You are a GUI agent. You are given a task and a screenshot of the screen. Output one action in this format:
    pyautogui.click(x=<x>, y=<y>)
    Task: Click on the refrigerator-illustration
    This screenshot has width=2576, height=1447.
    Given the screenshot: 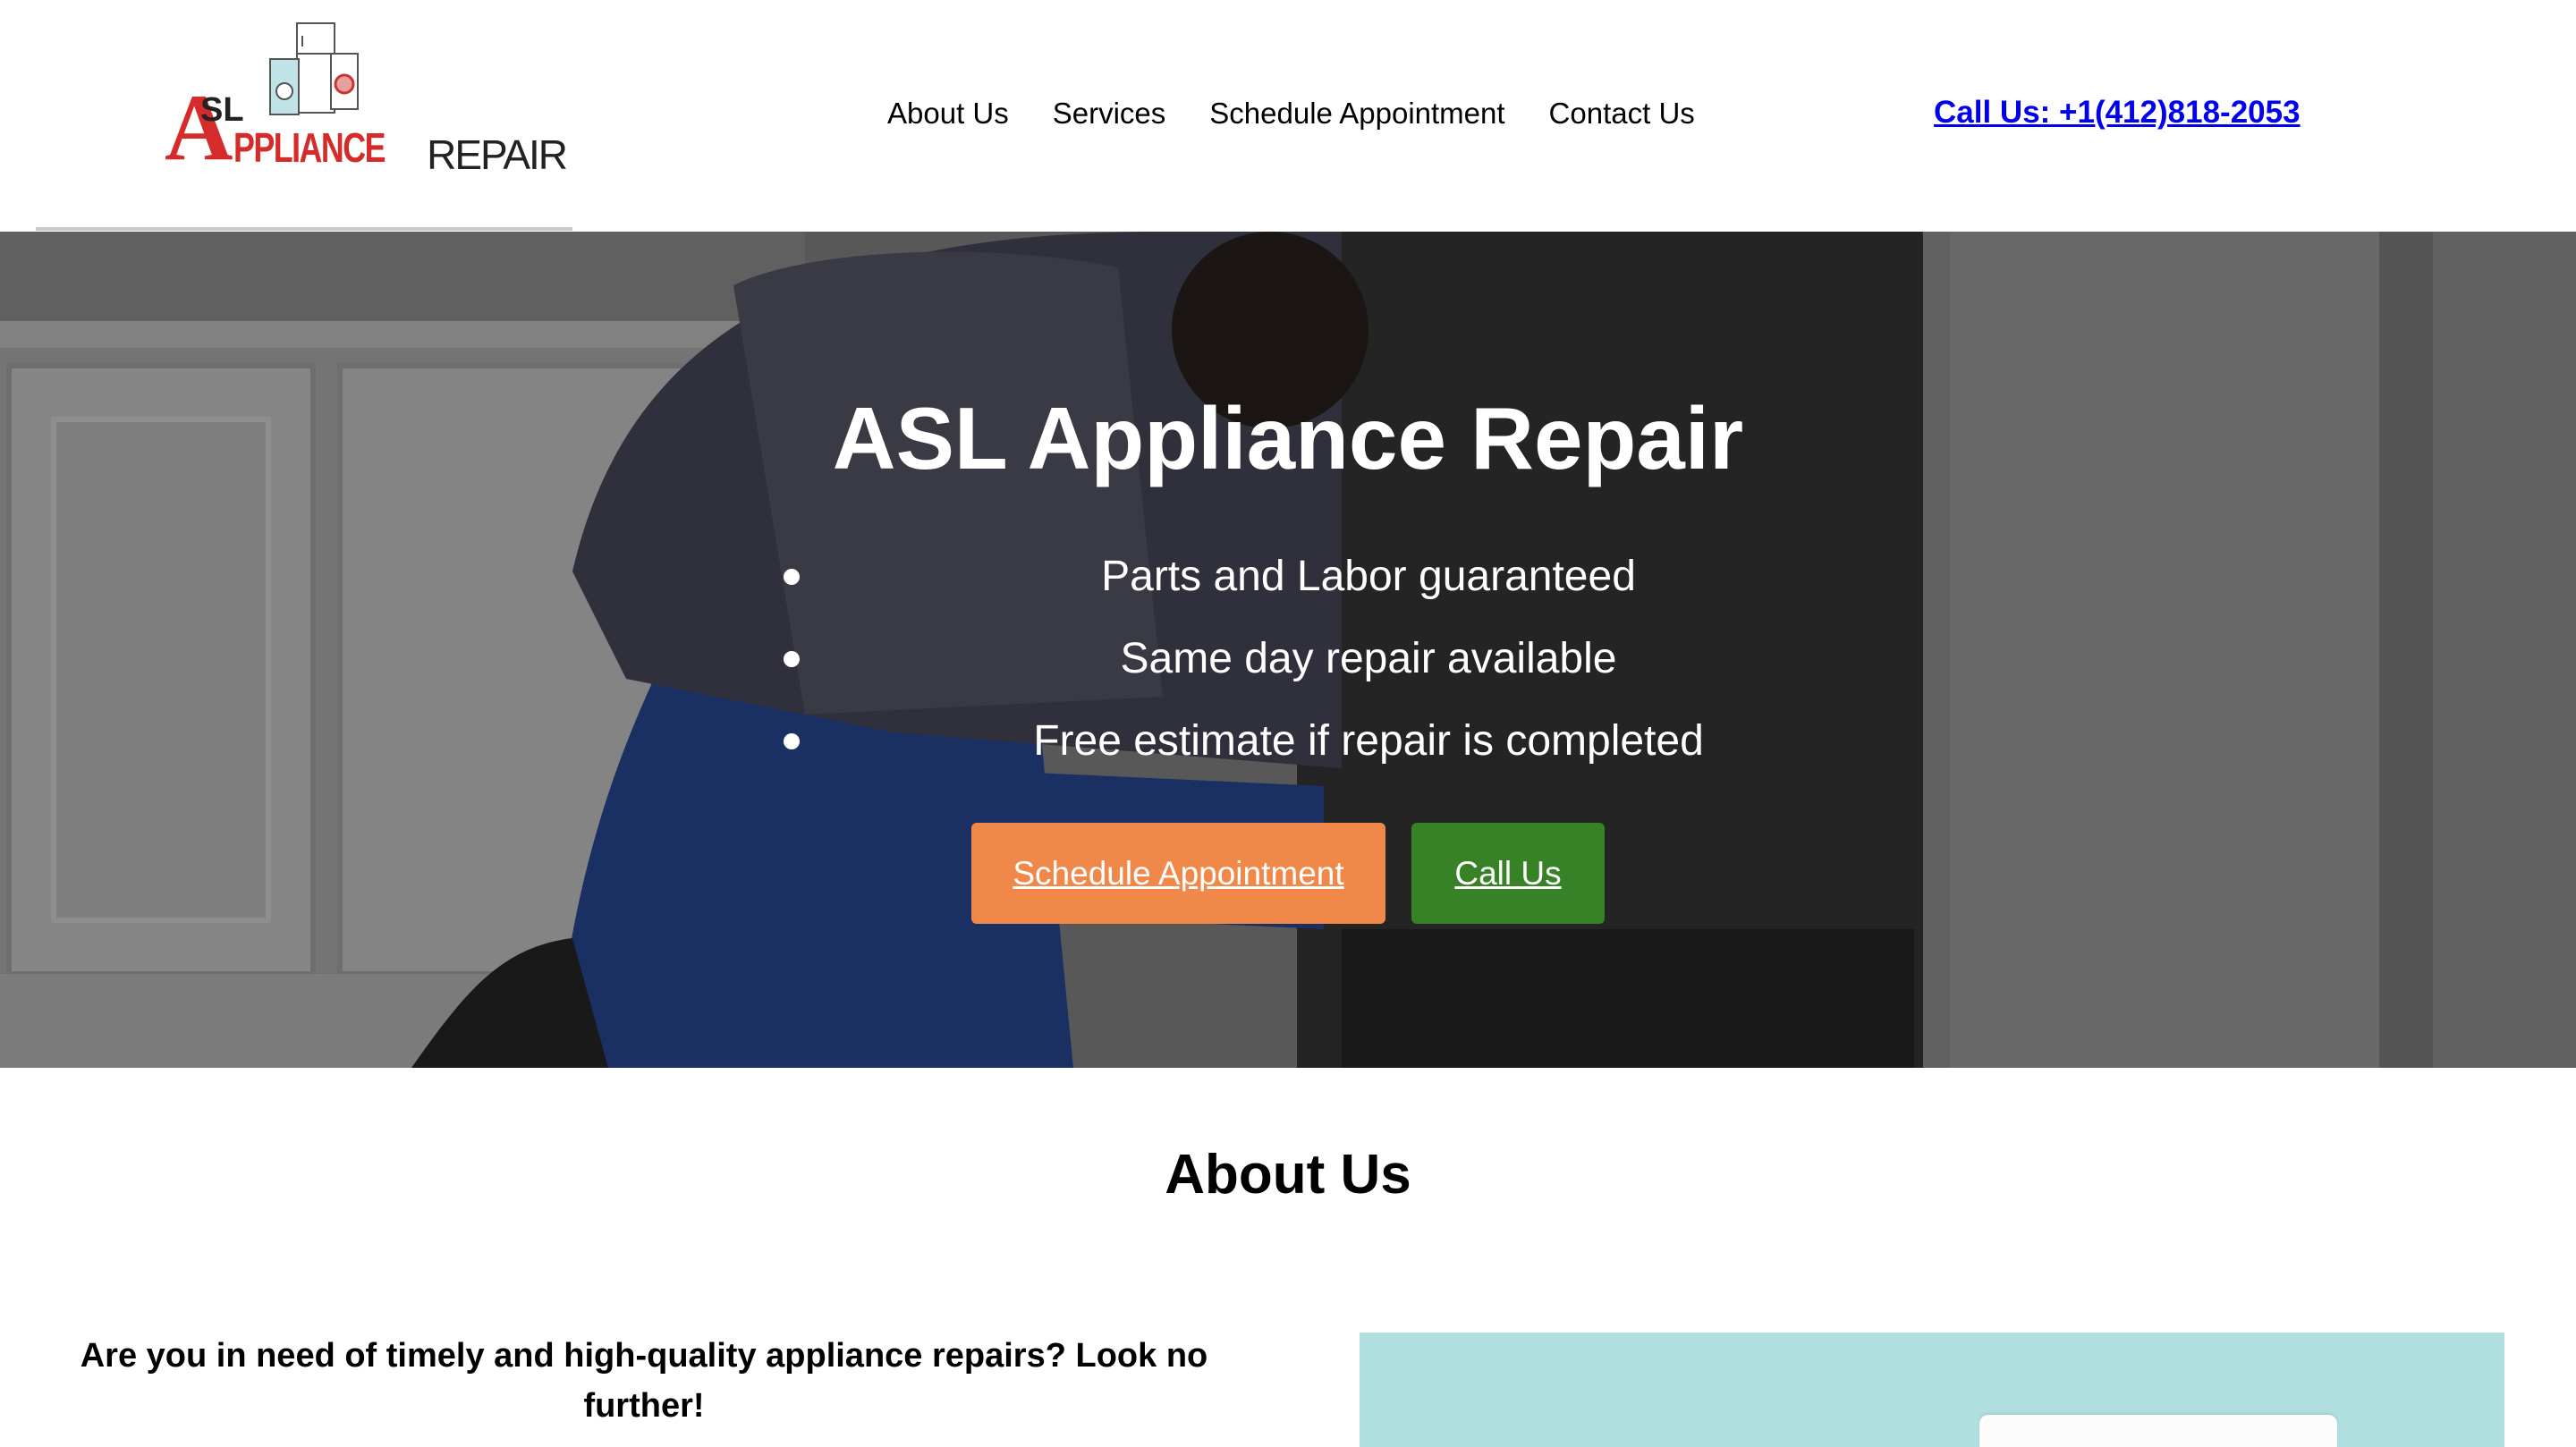 What is the action you would take?
    pyautogui.click(x=2158, y=1431)
    